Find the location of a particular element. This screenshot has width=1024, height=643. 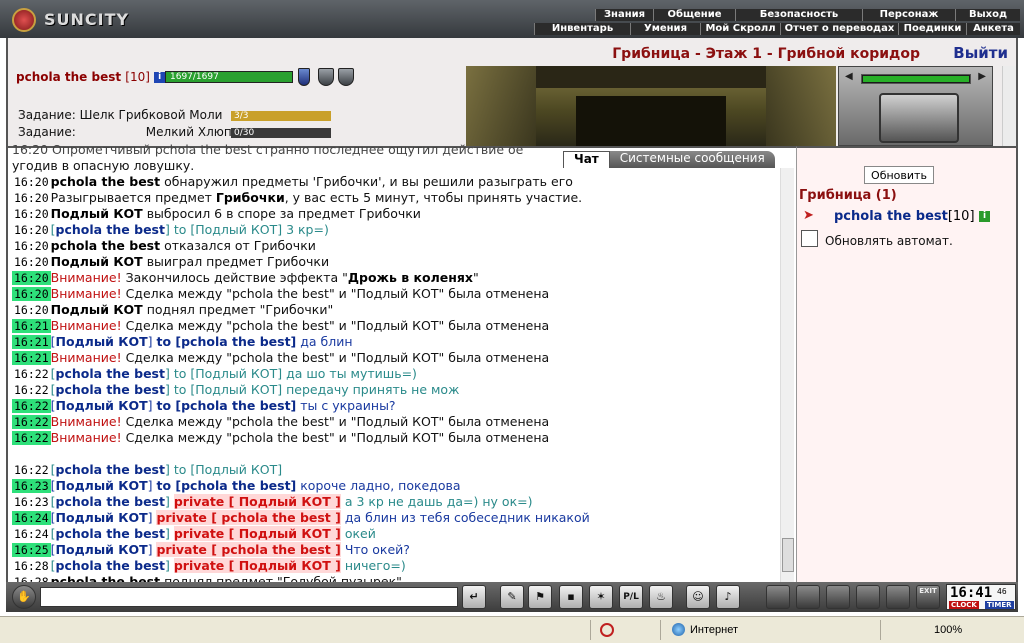

menu-battles: Поединки is located at coordinates (932, 29).